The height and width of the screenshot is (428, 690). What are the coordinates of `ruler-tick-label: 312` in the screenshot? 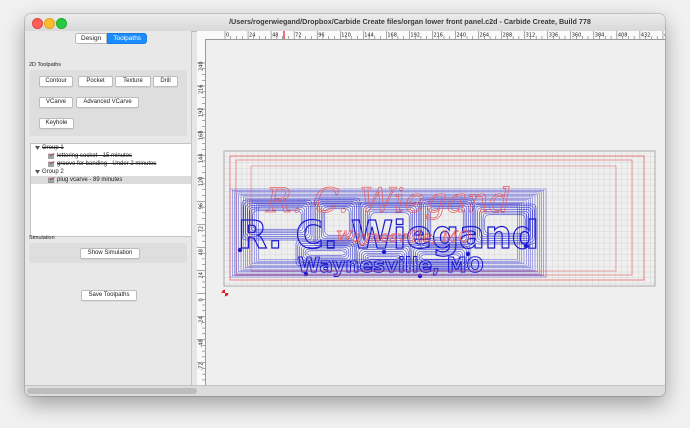 It's located at (531, 36).